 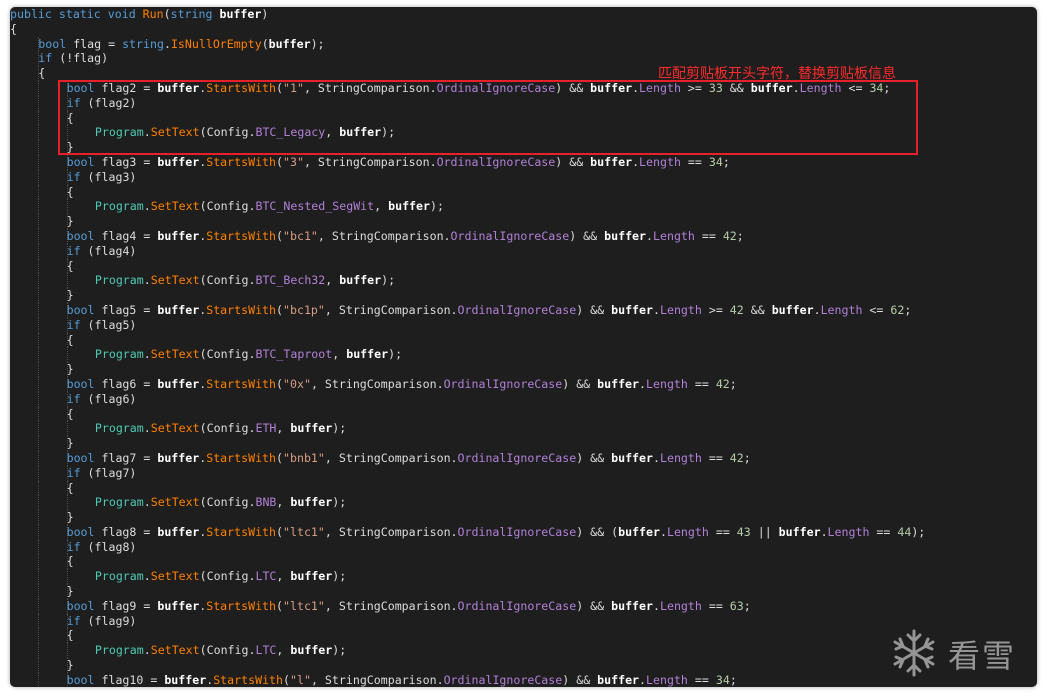 What do you see at coordinates (523, 325) in the screenshot?
I see `code-line: if (flag5)` at bounding box center [523, 325].